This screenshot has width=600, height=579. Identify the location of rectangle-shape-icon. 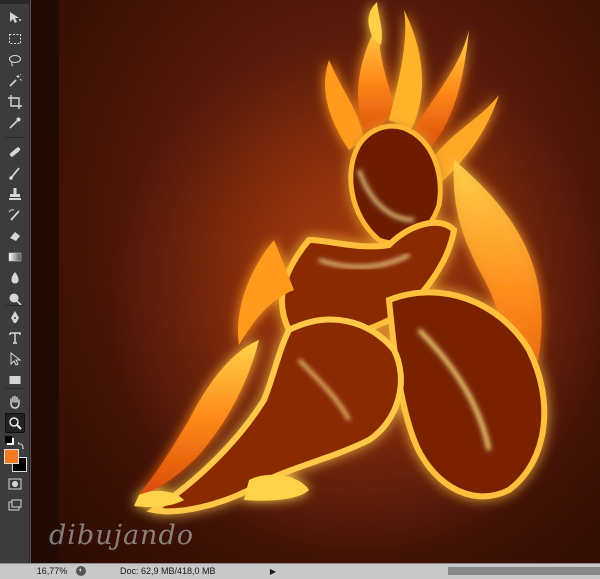
(15, 380).